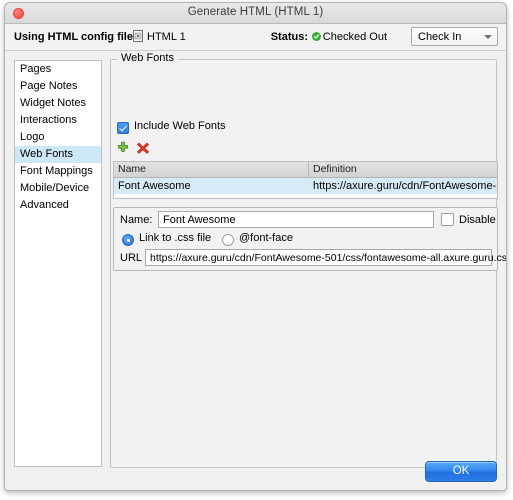  I want to click on sidebar-item-interactions: Interactions, so click(58, 120).